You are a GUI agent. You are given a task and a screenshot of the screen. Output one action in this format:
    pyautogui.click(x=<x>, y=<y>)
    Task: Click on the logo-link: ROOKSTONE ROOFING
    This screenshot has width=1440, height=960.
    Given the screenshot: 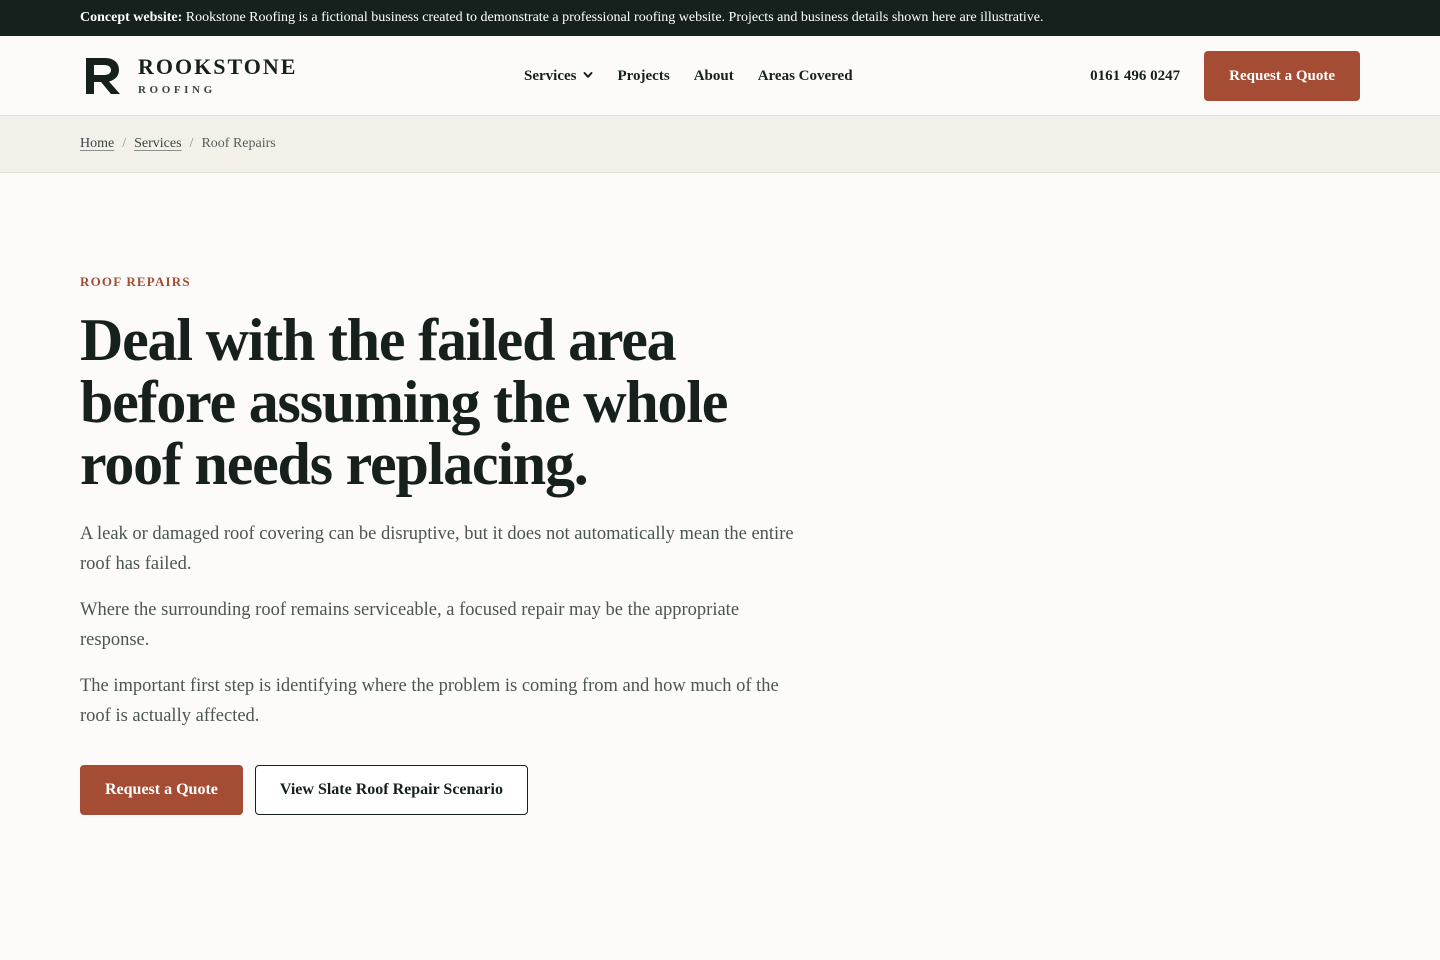 What is the action you would take?
    pyautogui.click(x=189, y=74)
    